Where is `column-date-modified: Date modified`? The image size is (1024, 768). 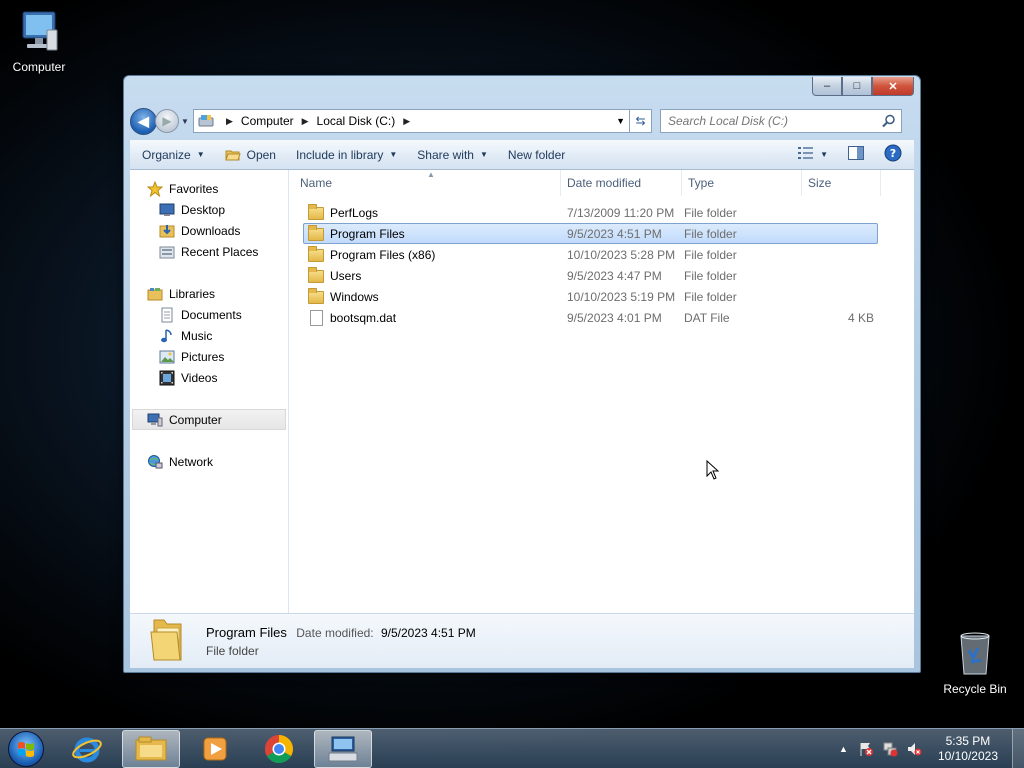 column-date-modified: Date modified is located at coordinates (621, 183).